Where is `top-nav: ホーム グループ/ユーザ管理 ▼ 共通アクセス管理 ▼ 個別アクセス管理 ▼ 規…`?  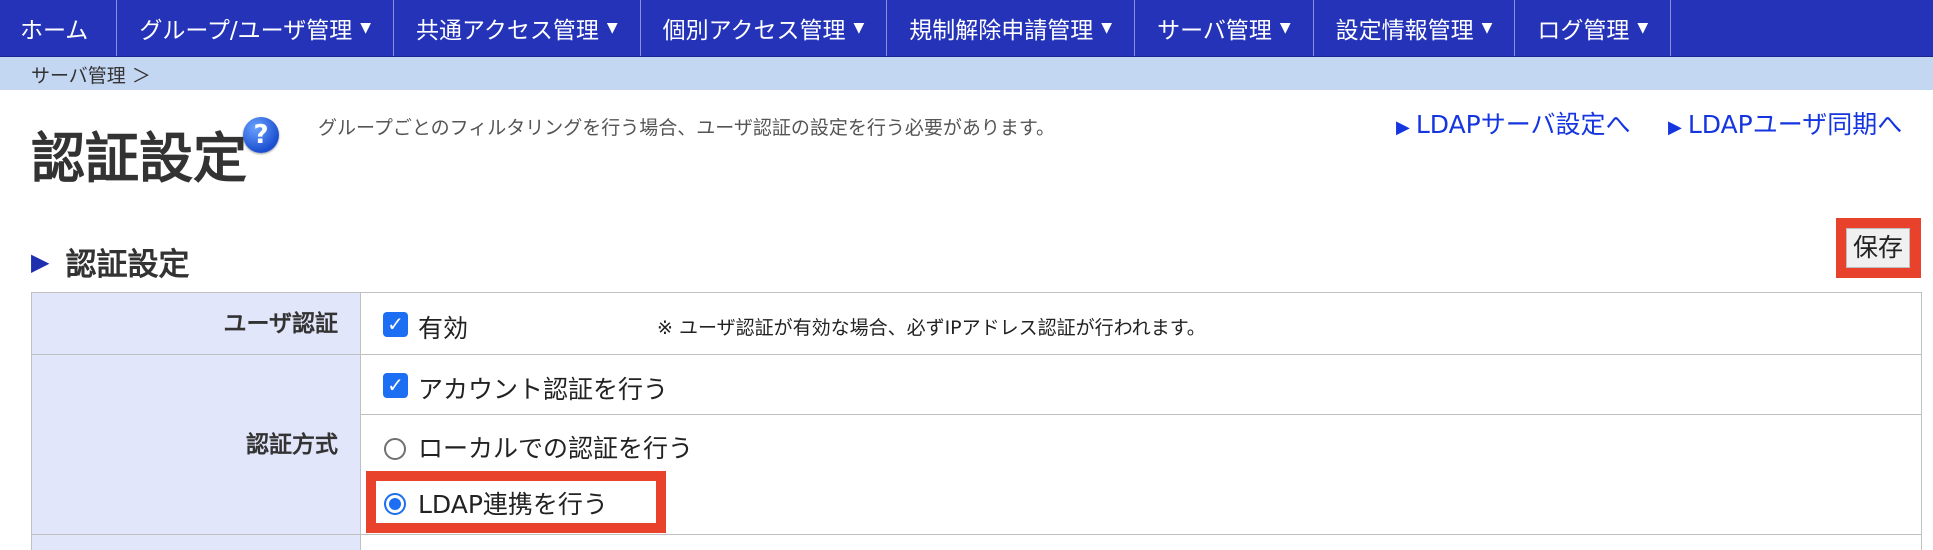 top-nav: ホーム グループ/ユーザ管理 ▼ 共通アクセス管理 ▼ 個別アクセス管理 ▼ 規… is located at coordinates (966, 28).